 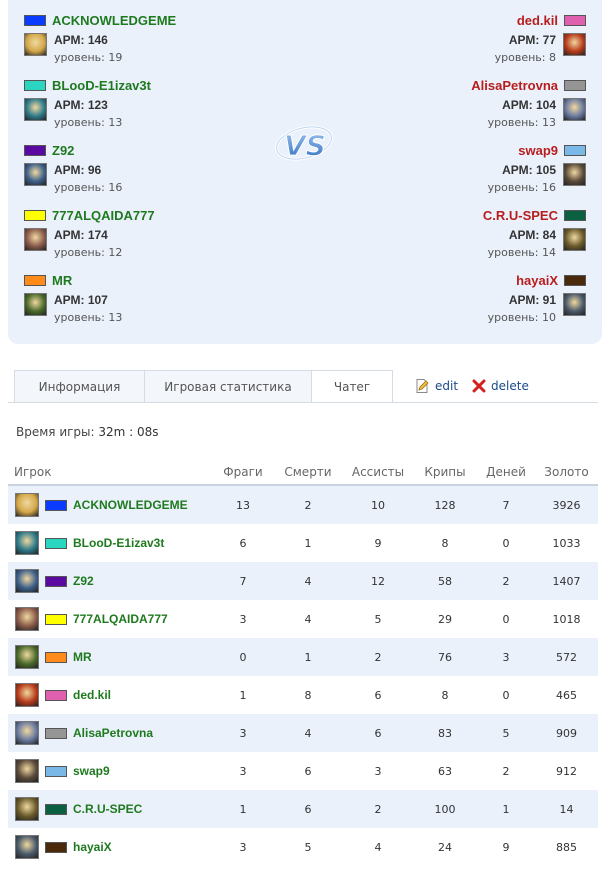 I want to click on player-apm: АРМ: 91, so click(x=532, y=300).